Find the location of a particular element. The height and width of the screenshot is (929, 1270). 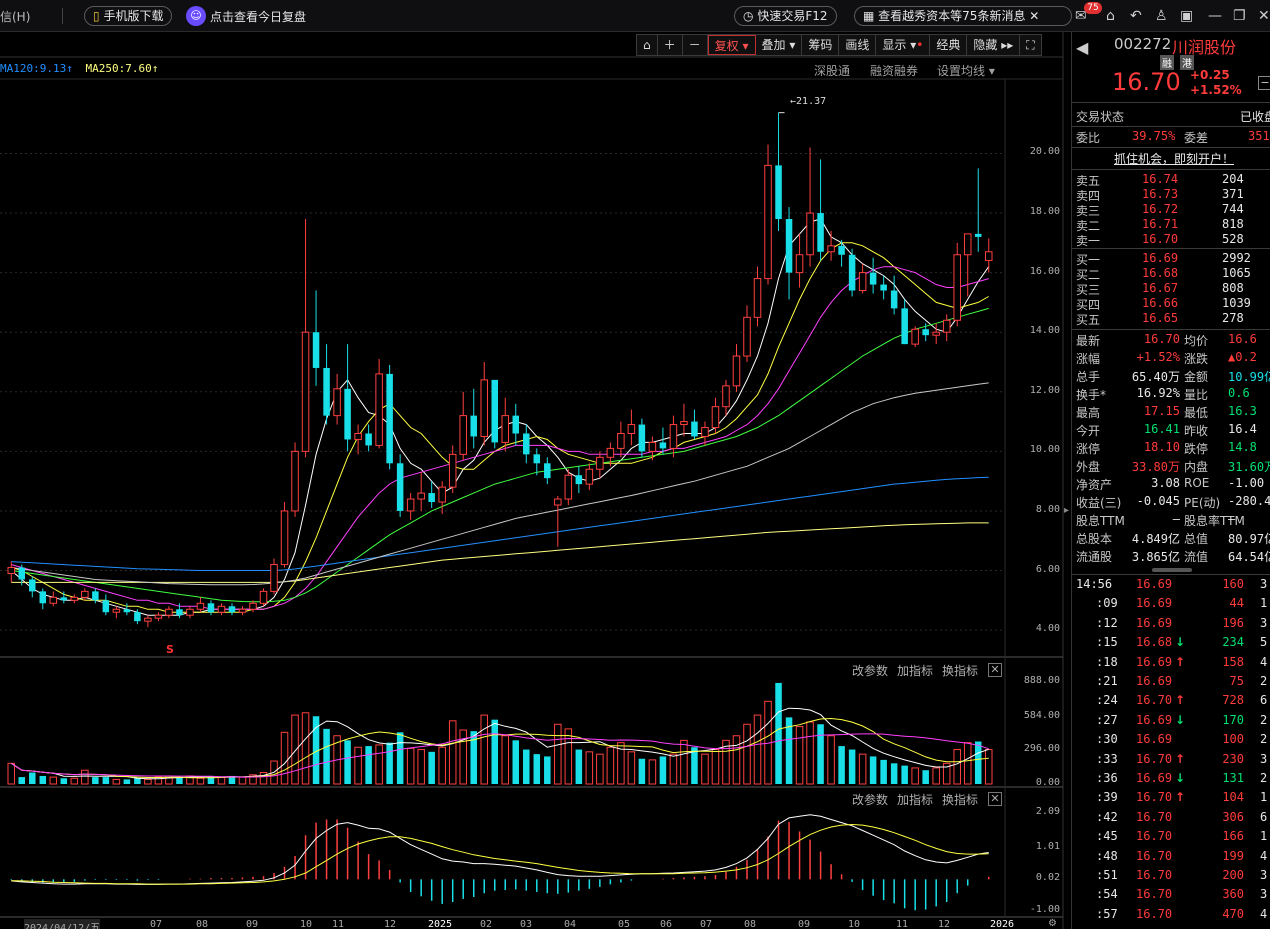

menu-info: 信(H) is located at coordinates (15, 16).